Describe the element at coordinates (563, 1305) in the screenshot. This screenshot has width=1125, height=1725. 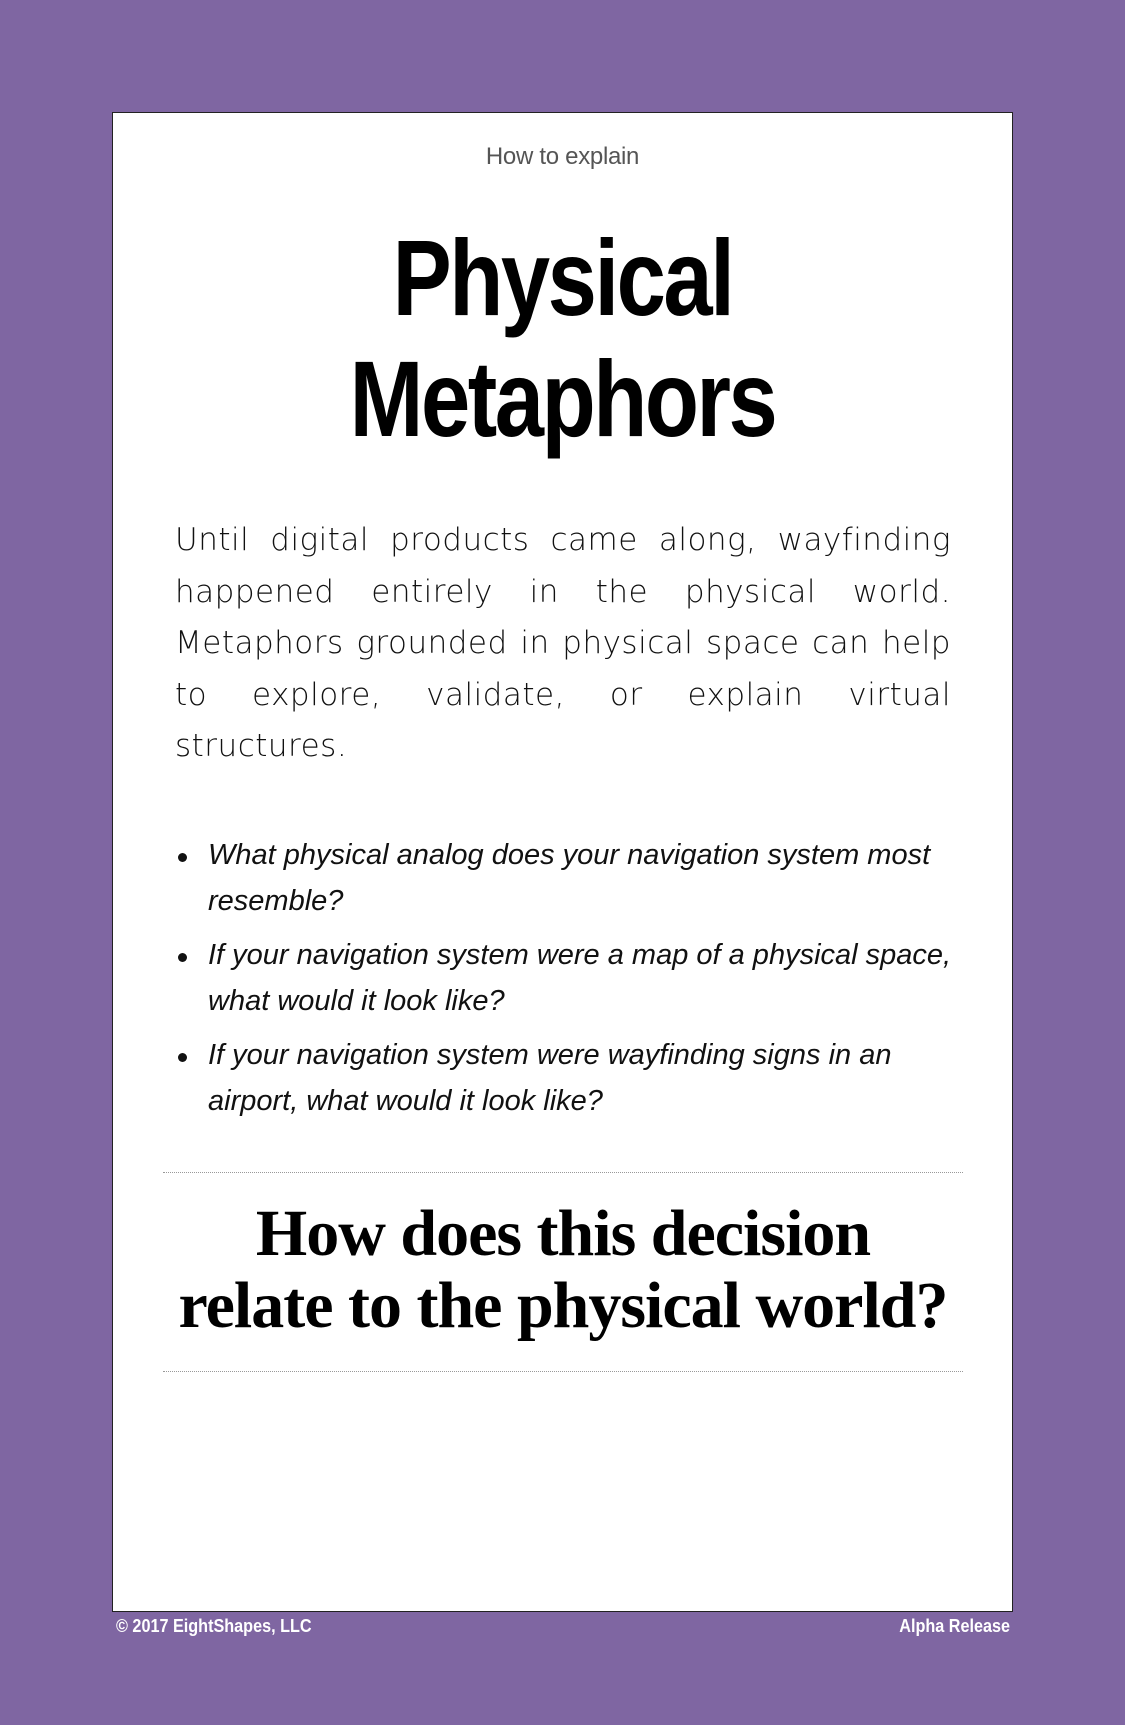
I see `decision-prompt-line-2: relate to the physical world?` at that location.